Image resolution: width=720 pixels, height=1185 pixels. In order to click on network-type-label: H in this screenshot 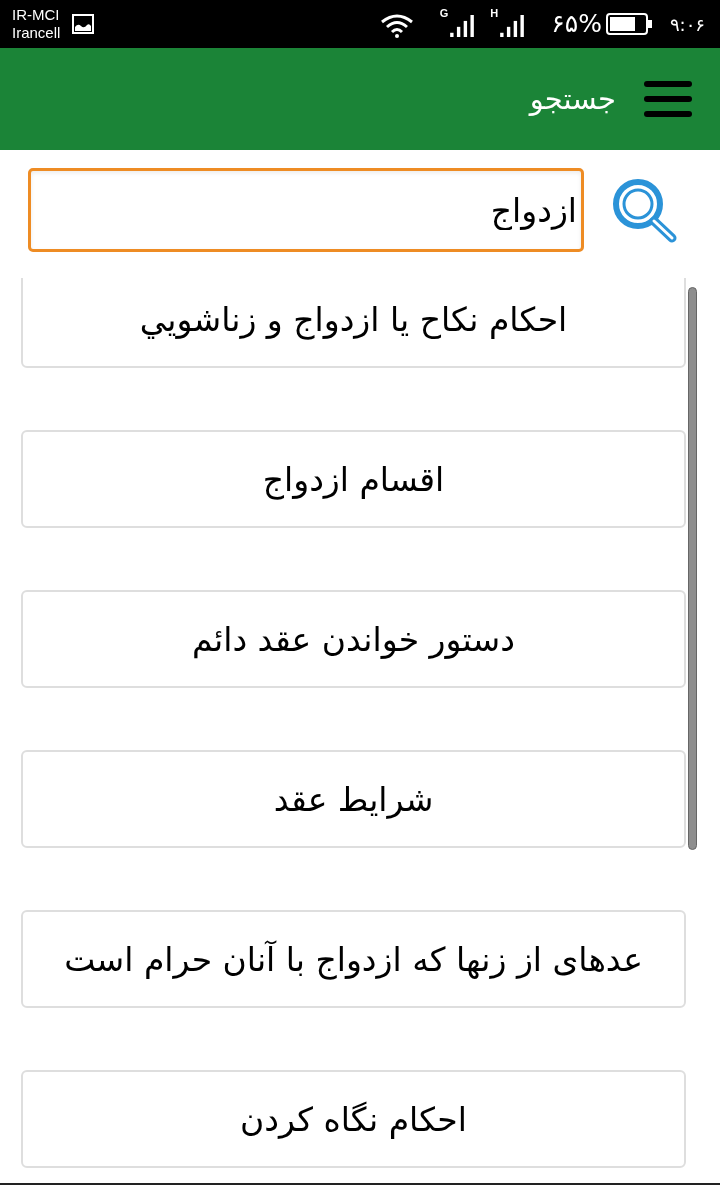, I will do `click(494, 13)`.